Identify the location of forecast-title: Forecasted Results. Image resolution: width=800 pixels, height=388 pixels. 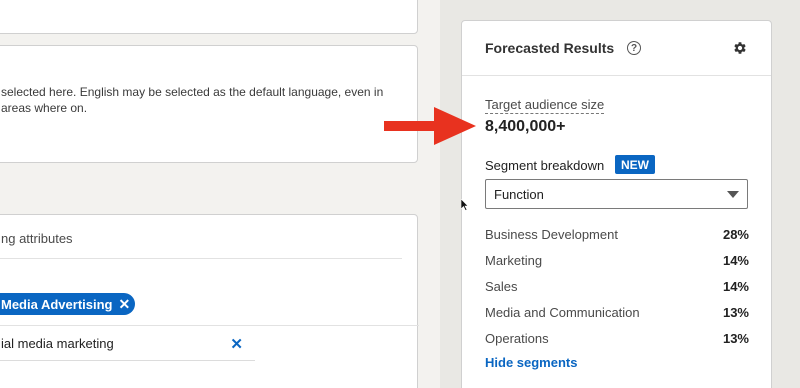
(550, 48).